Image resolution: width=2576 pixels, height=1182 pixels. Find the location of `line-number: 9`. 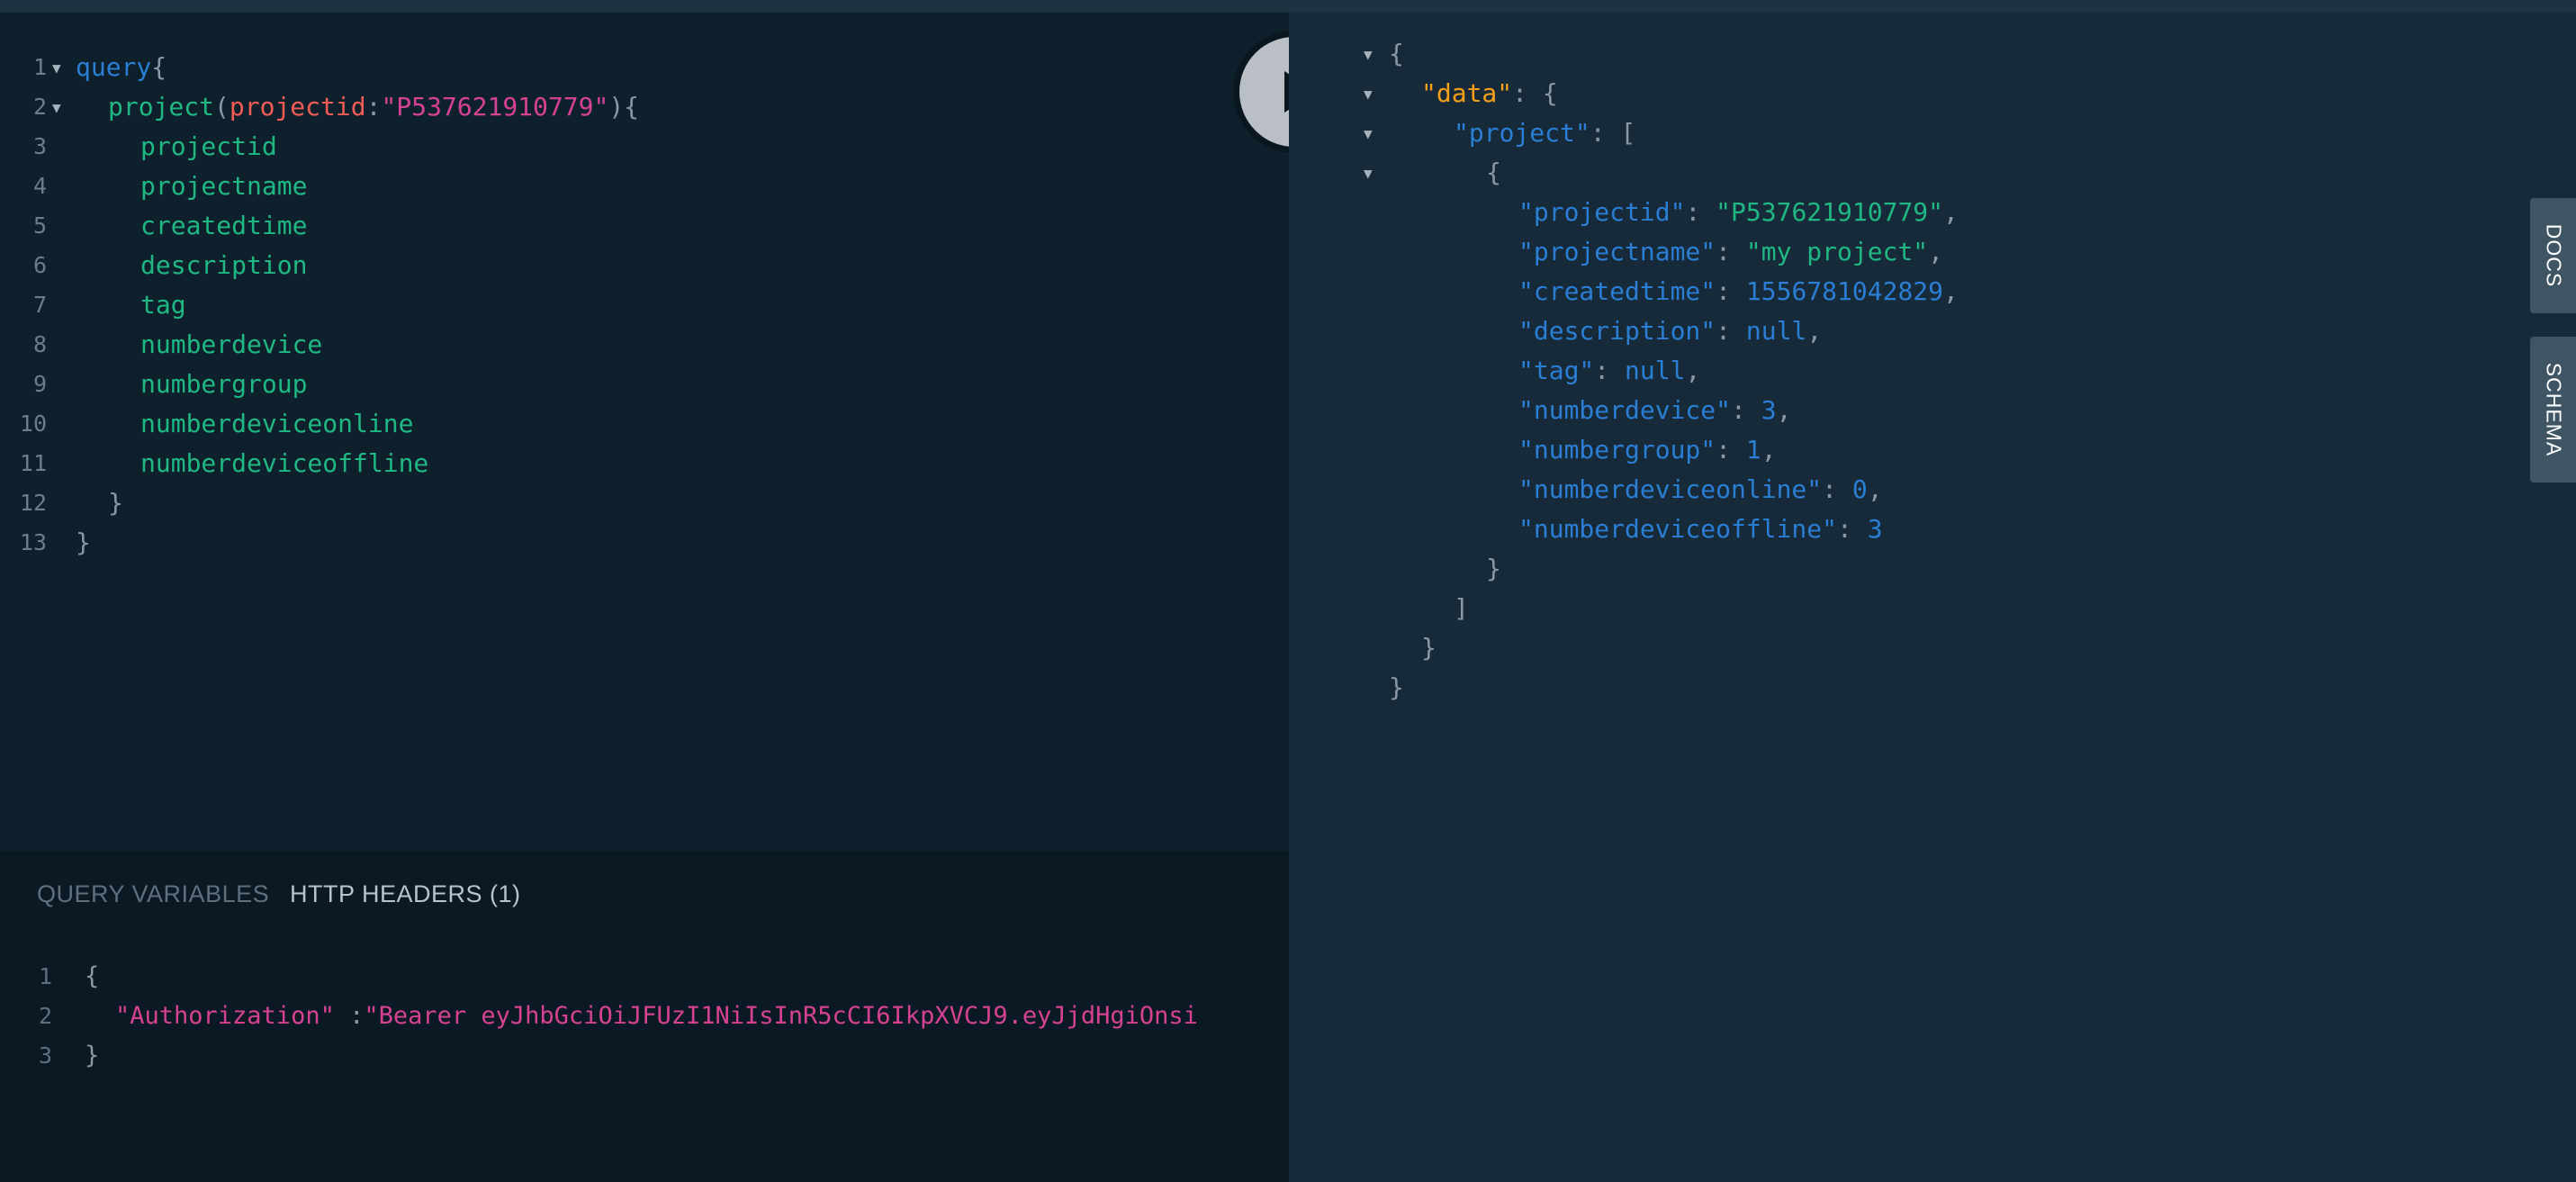

line-number: 9 is located at coordinates (39, 384).